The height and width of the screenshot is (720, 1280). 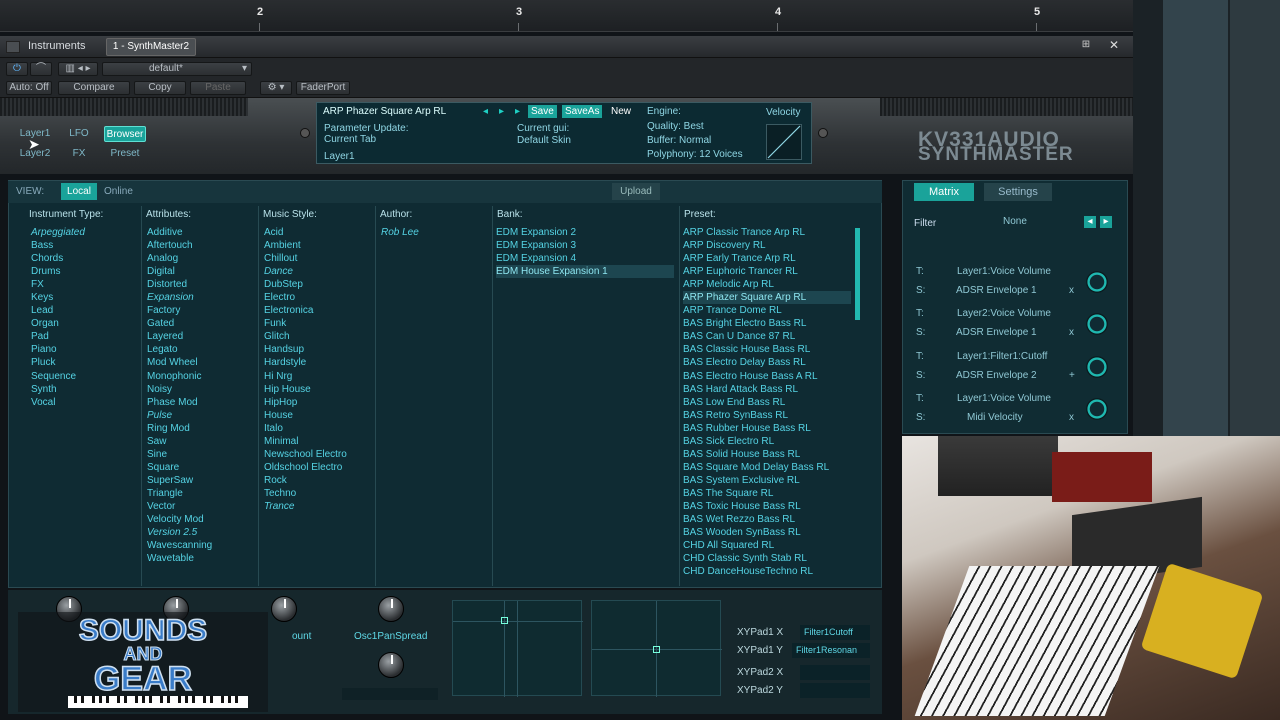 What do you see at coordinates (1004, 313) in the screenshot?
I see `matrix-target: Layer2:Voice Volume` at bounding box center [1004, 313].